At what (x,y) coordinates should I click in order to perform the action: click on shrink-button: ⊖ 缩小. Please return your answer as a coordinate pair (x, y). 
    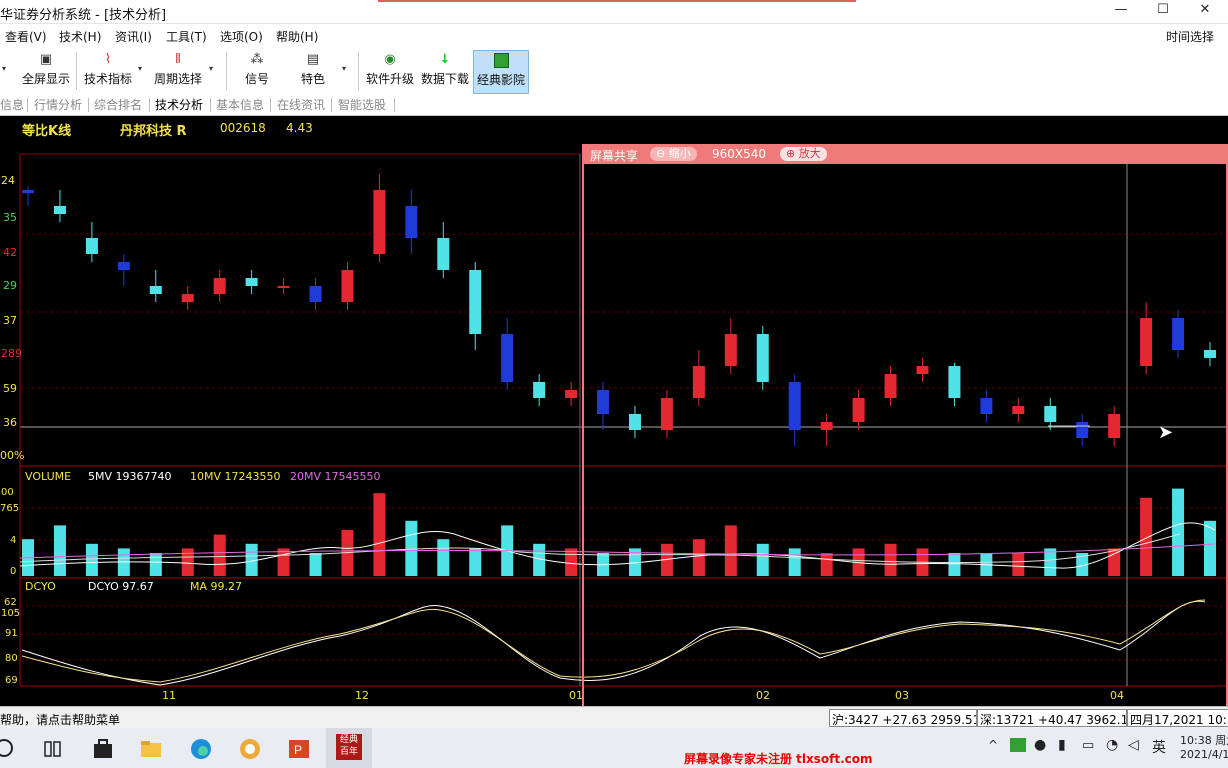
    Looking at the image, I should click on (673, 154).